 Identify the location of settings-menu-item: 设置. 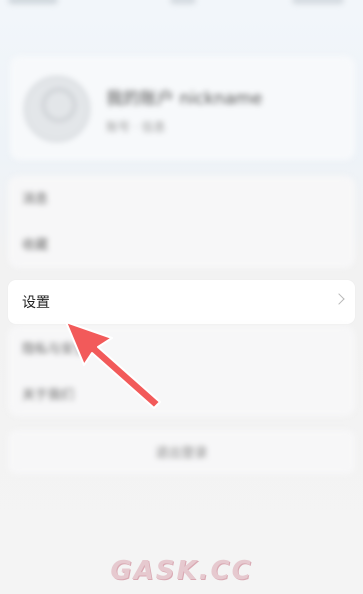
(181, 302).